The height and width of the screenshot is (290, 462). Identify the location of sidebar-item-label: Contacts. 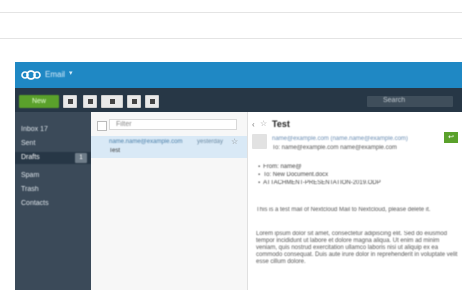
(35, 203).